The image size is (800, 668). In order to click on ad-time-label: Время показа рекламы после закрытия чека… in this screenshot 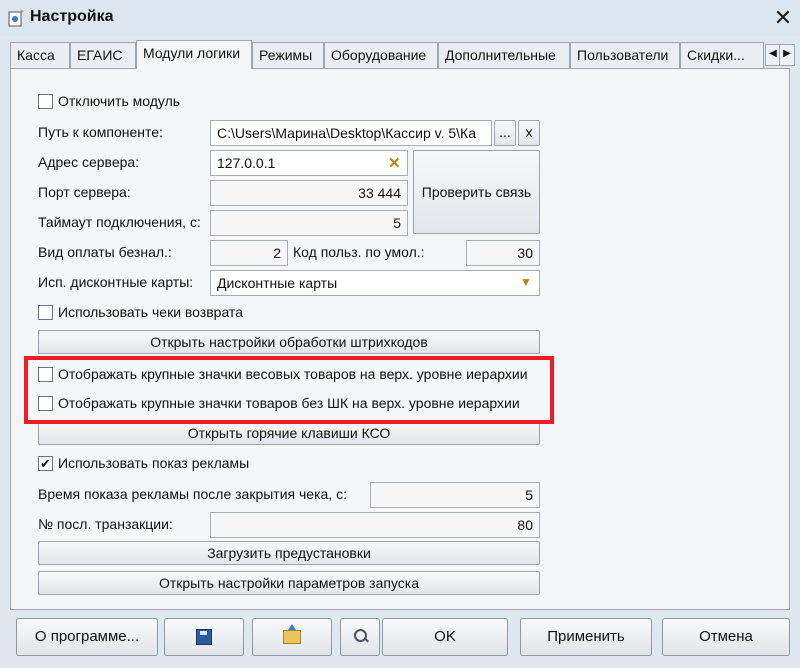, I will do `click(192, 494)`.